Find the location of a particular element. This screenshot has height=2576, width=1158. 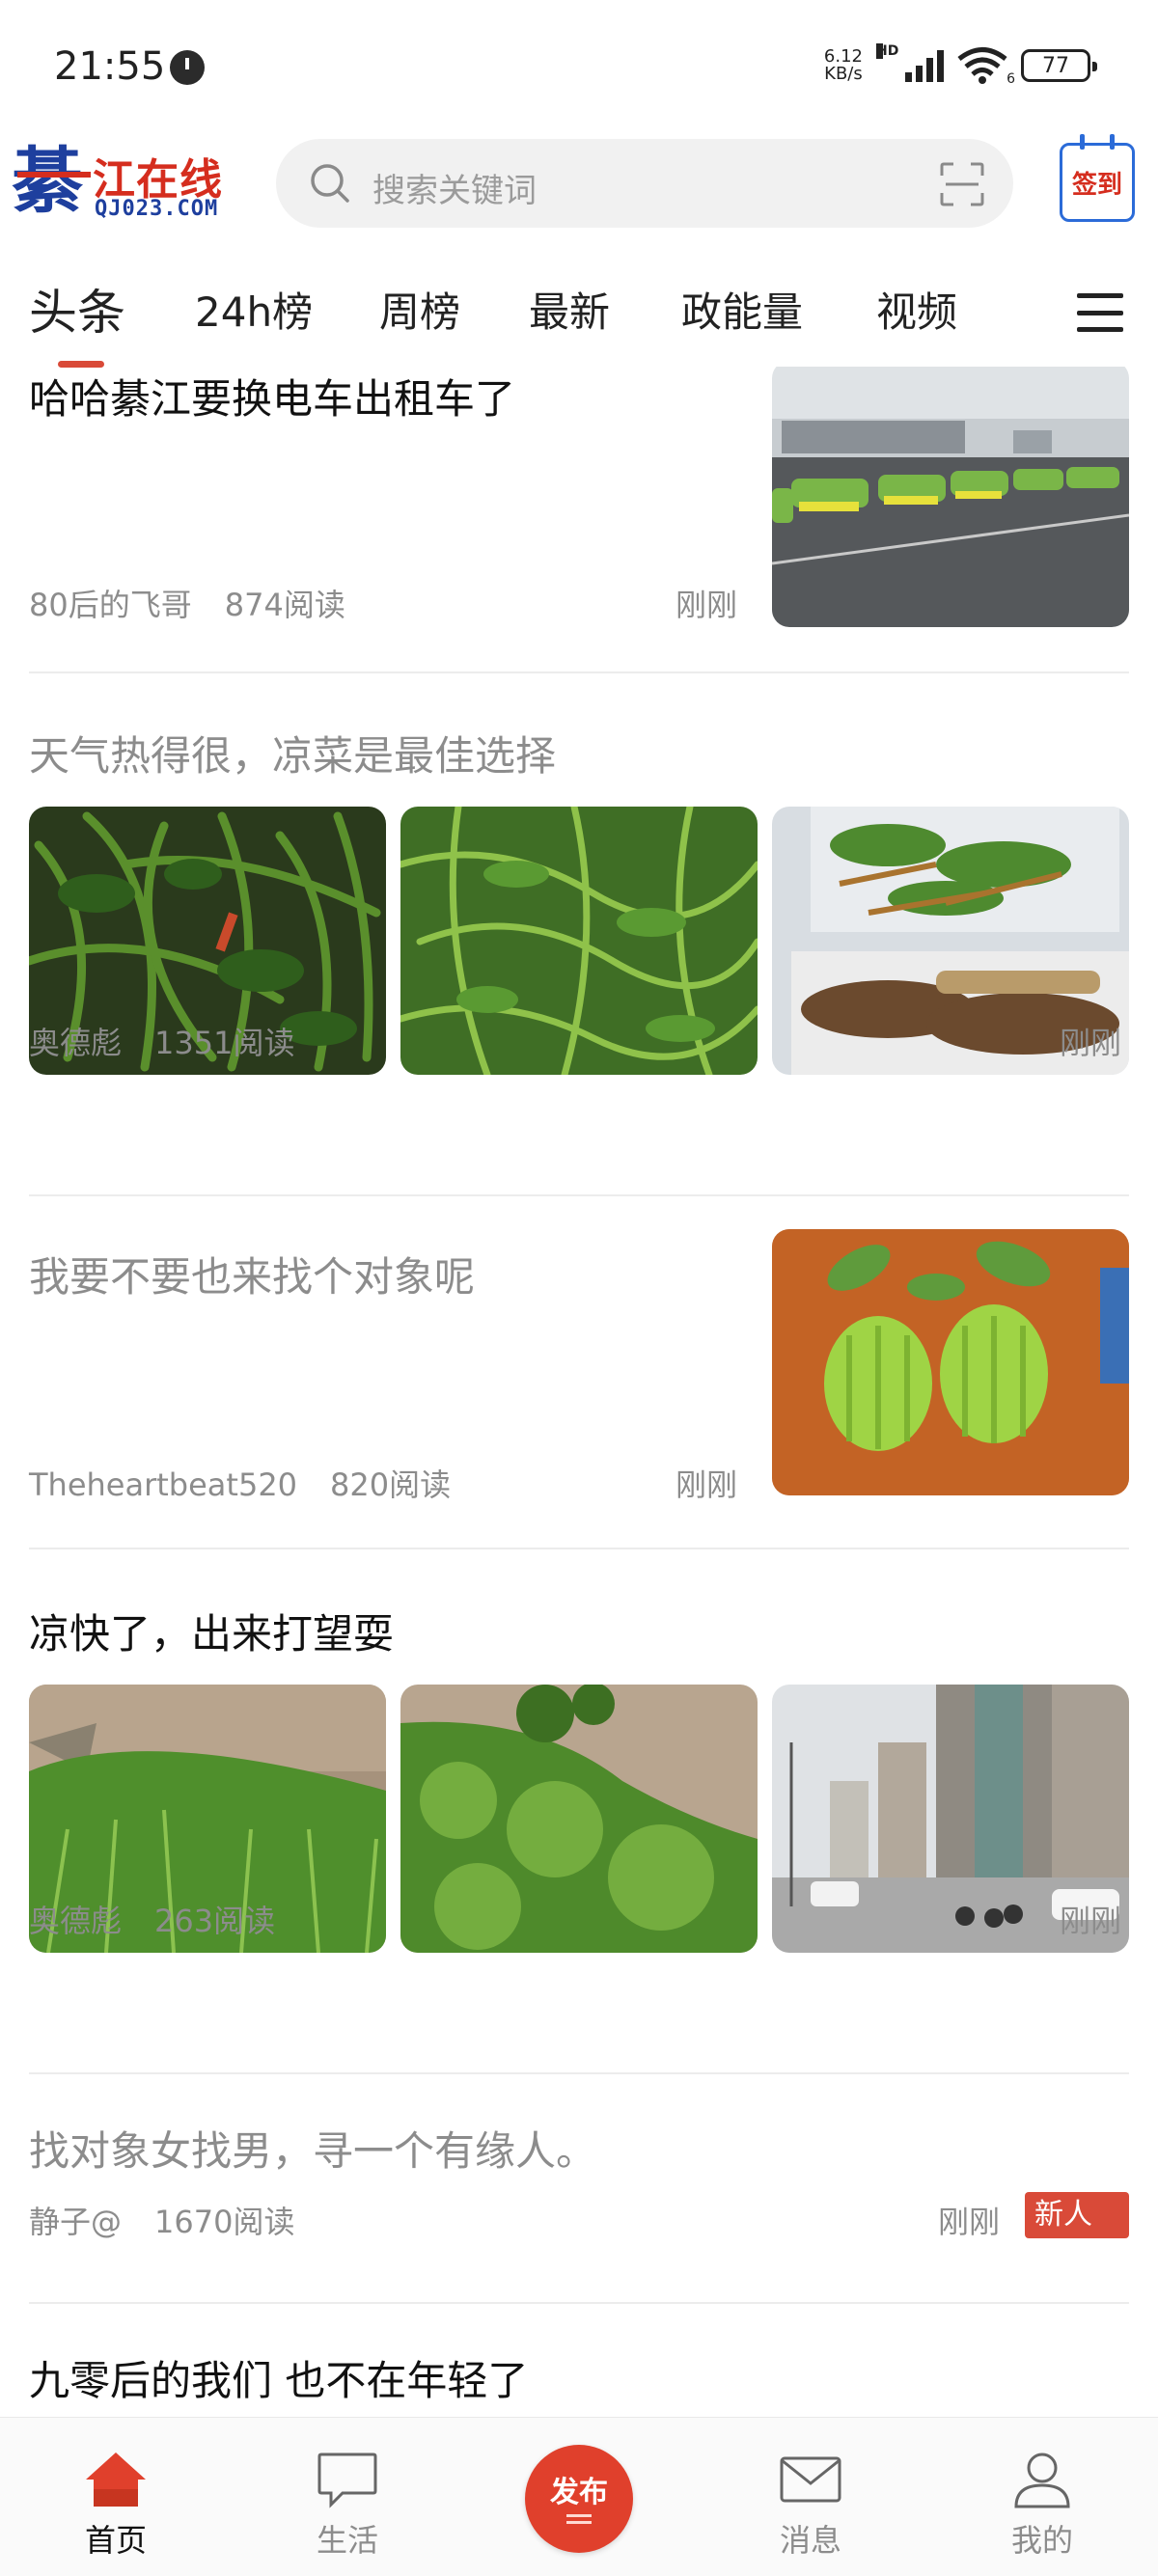

logo-url: QJ023.COM is located at coordinates (157, 209).